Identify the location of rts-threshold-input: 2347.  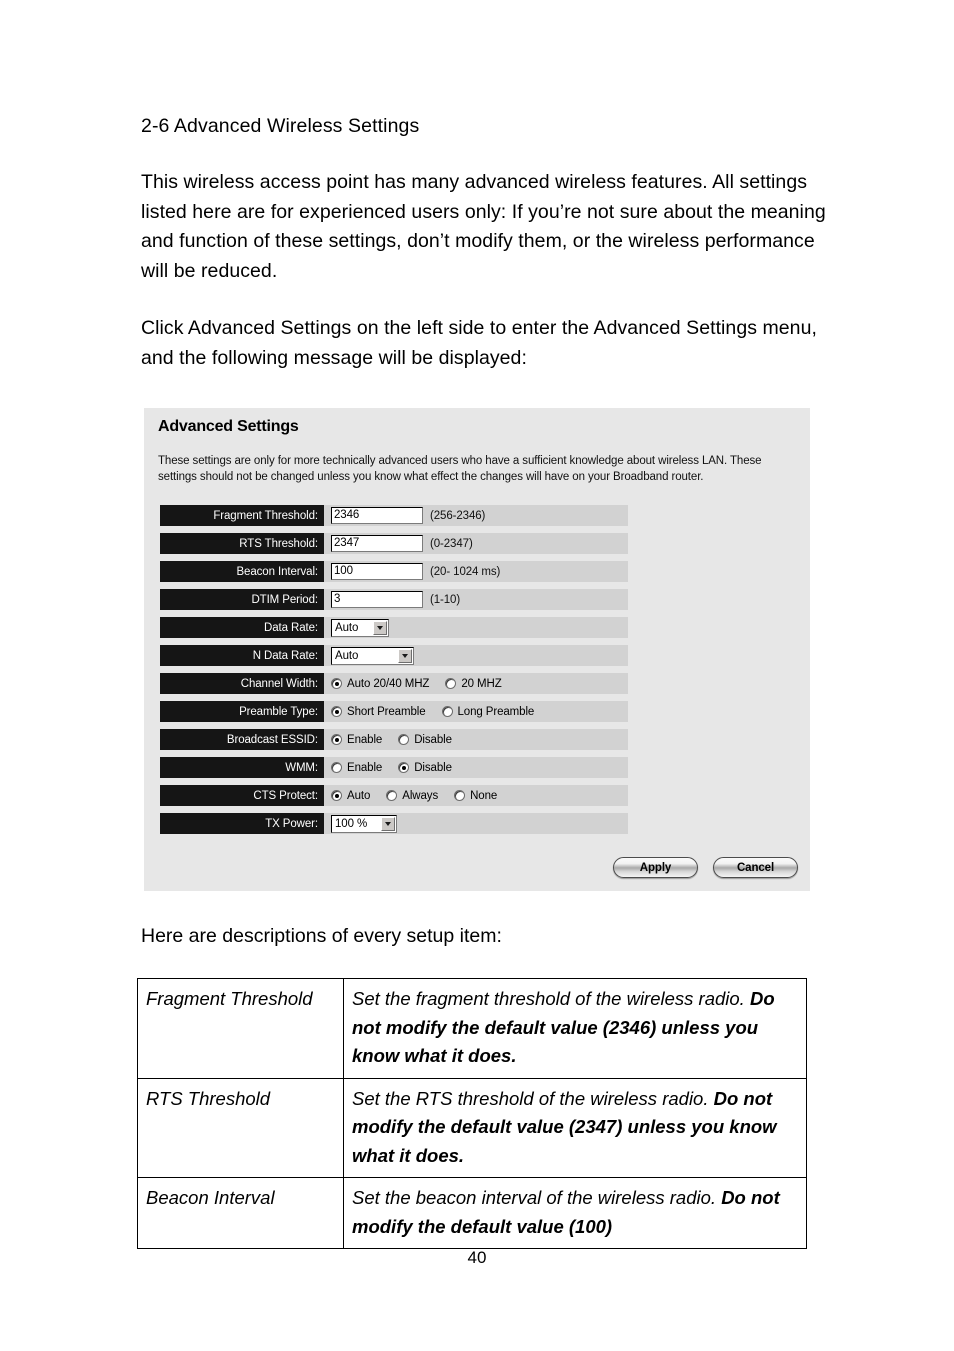
(377, 543).